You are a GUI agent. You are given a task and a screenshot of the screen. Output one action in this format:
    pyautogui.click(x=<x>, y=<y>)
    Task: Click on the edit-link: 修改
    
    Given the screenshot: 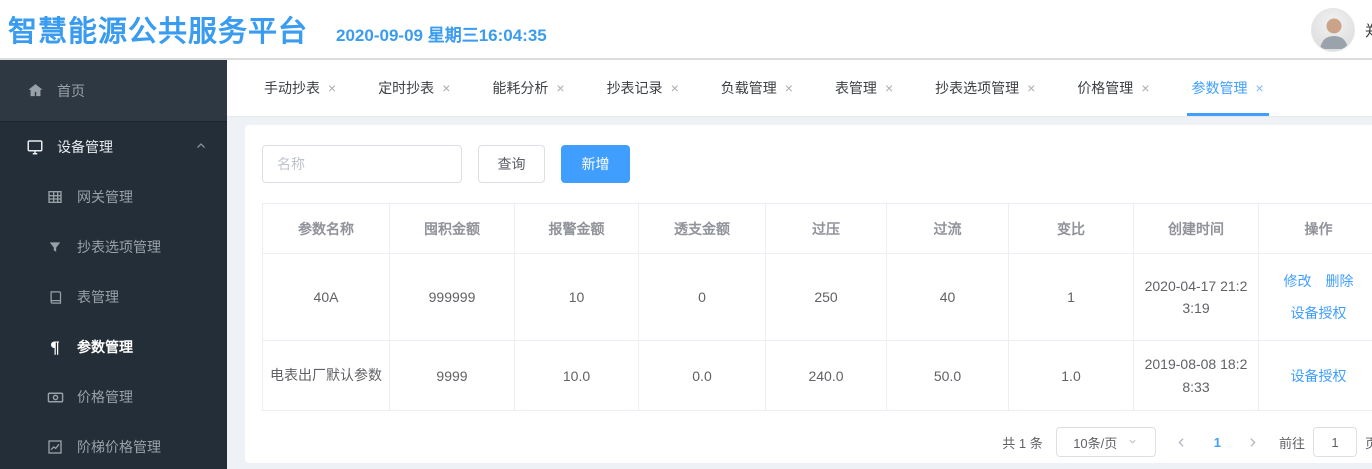 What is the action you would take?
    pyautogui.click(x=1298, y=281)
    